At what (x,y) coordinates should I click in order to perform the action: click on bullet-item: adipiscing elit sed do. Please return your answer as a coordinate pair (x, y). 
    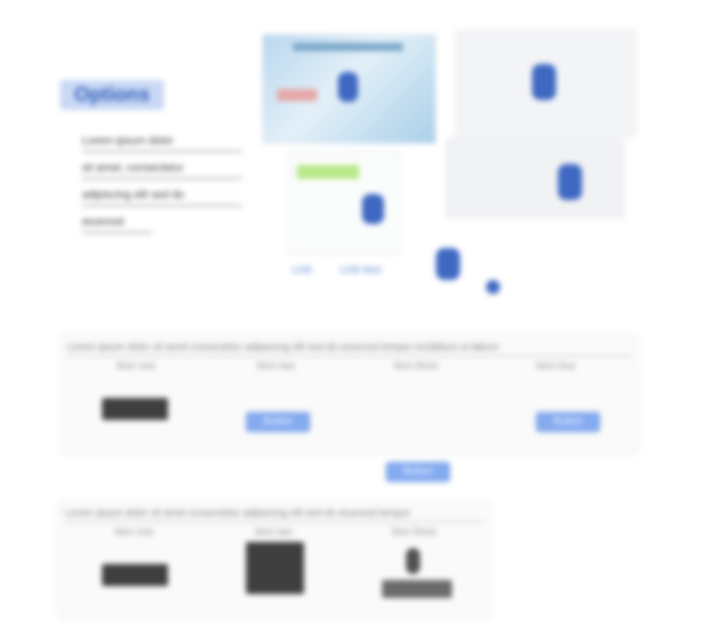
    Looking at the image, I should click on (162, 196).